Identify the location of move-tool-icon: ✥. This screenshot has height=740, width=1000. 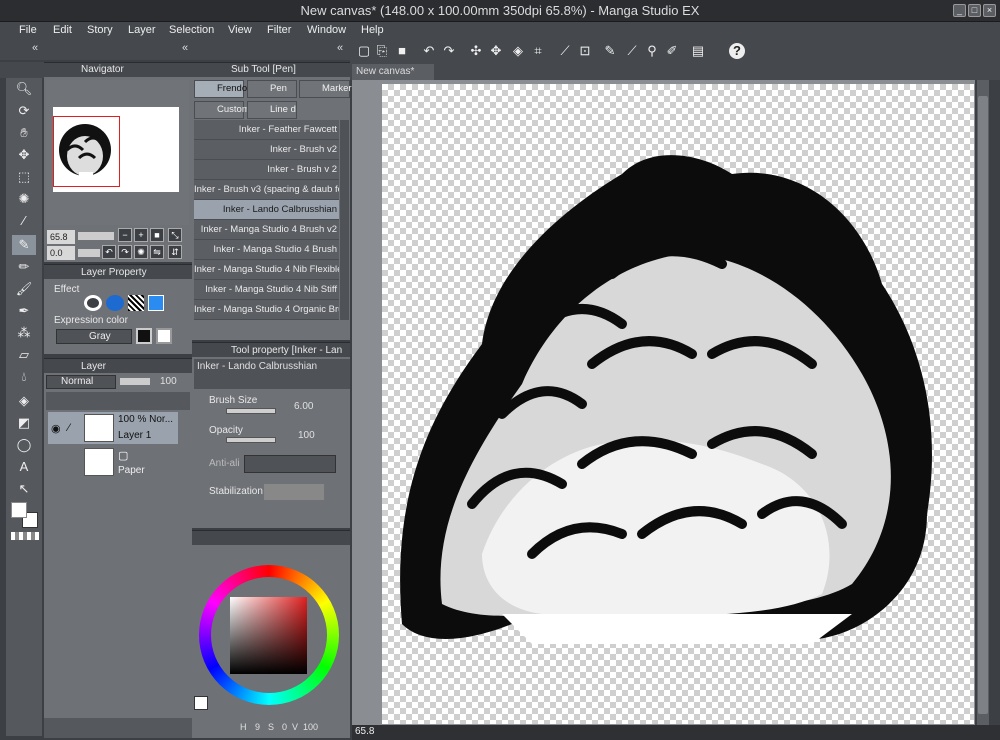
(24, 155).